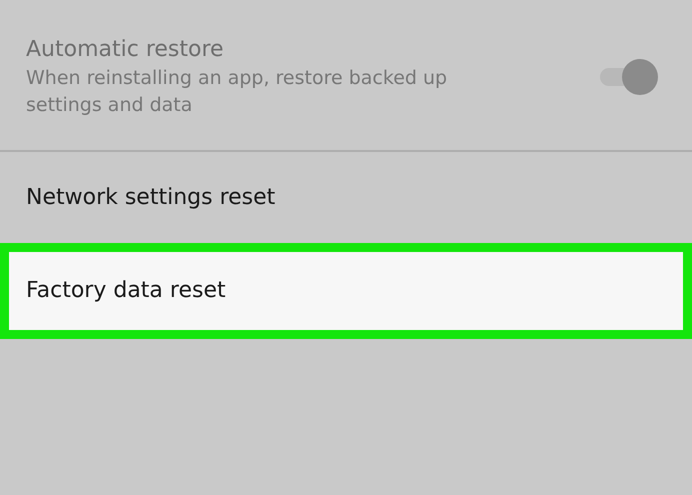  What do you see at coordinates (237, 92) in the screenshot?
I see `setting-summary: When reinstalling an app, restore backed up settings and data` at bounding box center [237, 92].